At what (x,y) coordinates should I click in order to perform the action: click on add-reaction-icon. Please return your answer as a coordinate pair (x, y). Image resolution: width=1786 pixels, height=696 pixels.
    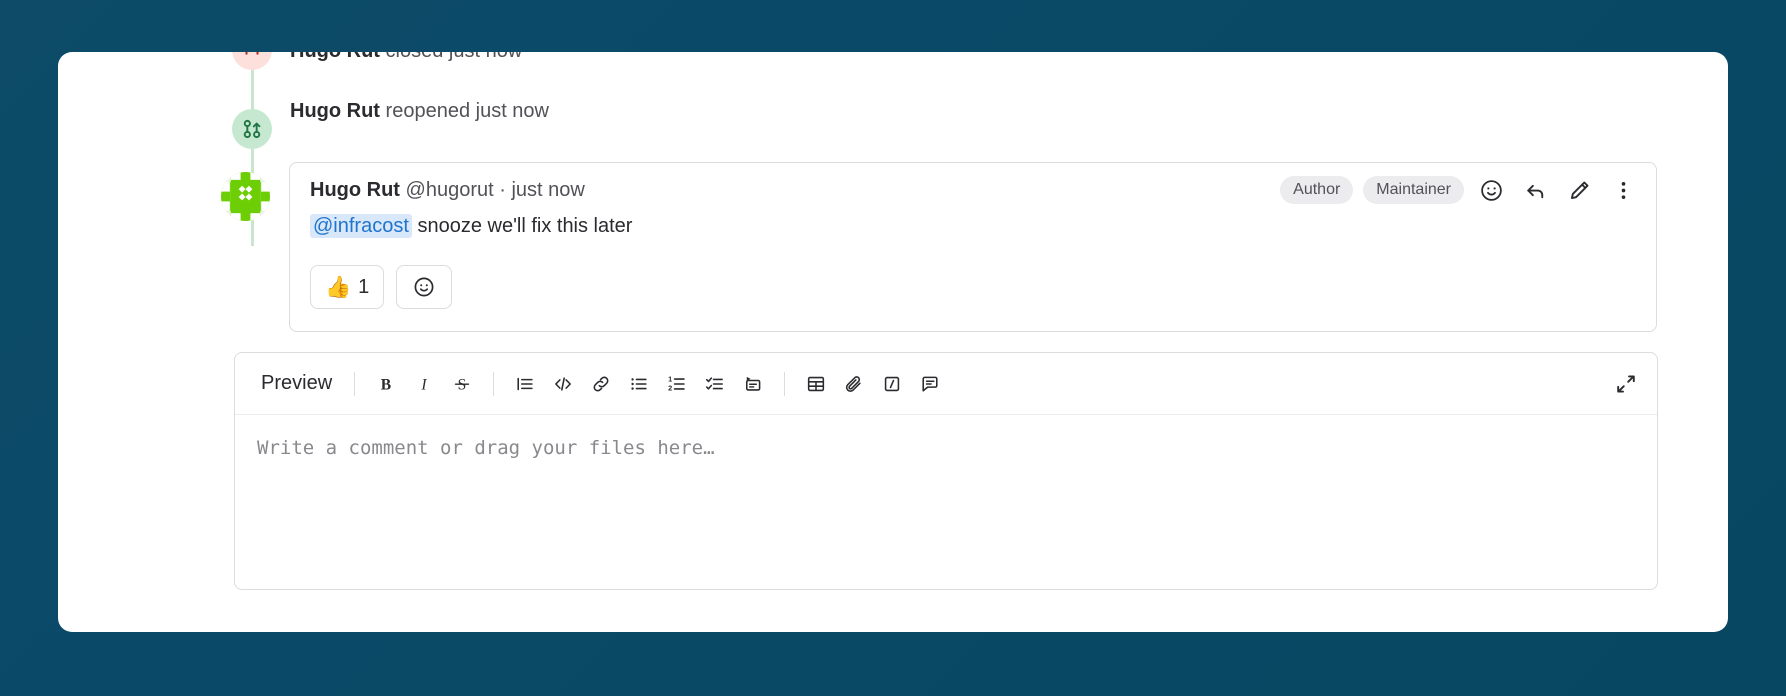
    Looking at the image, I should click on (1491, 190).